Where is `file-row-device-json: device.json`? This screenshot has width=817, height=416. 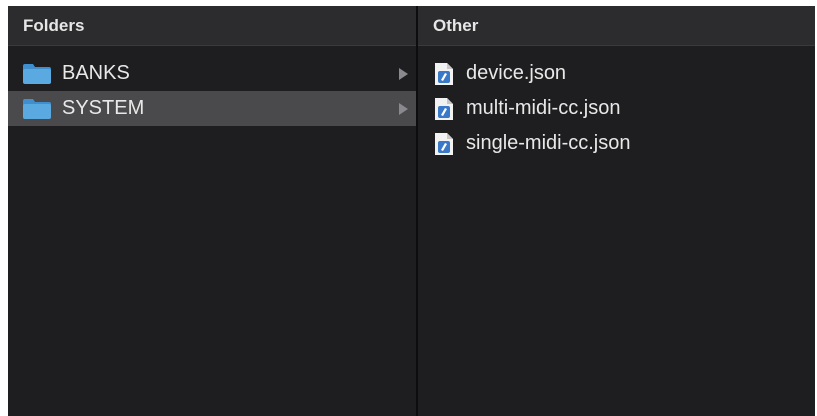 file-row-device-json: device.json is located at coordinates (616, 73).